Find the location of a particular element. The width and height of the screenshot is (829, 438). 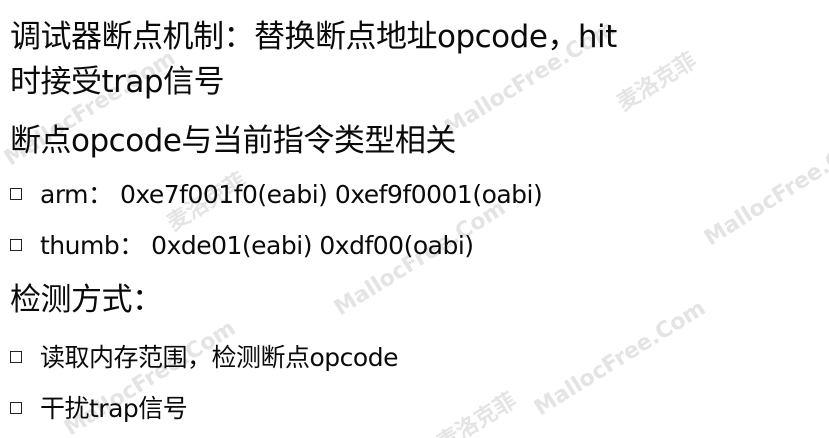

list-item-text: 干扰trap信号 is located at coordinates (114, 408).